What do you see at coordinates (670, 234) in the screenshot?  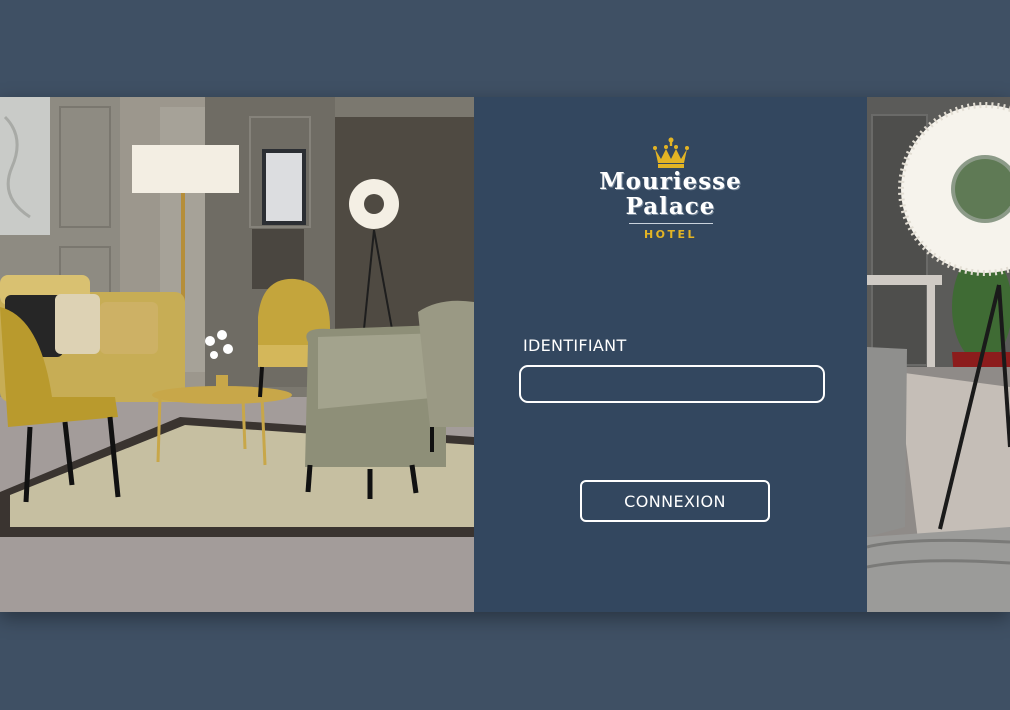 I see `hotel-subtitle: HOTEL` at bounding box center [670, 234].